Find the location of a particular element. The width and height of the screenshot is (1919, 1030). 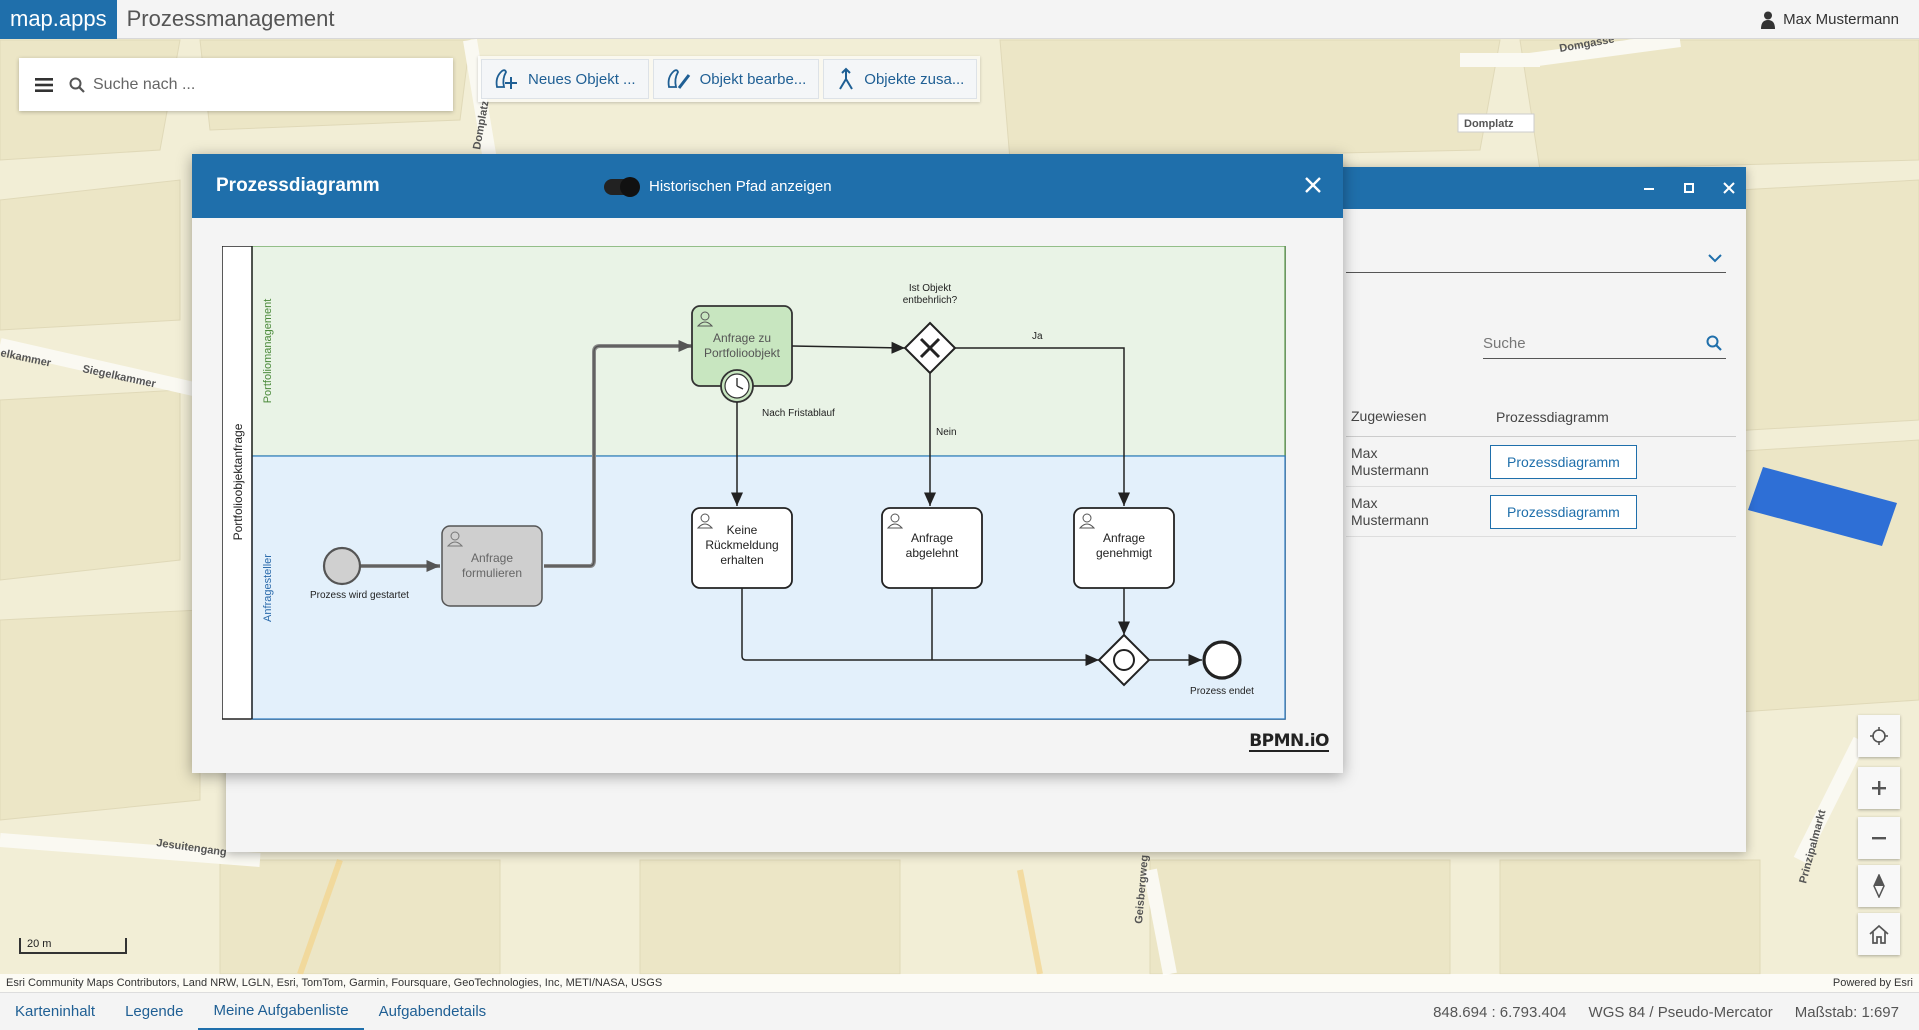

gateway-label-line2: entbehrlich? is located at coordinates (930, 300).